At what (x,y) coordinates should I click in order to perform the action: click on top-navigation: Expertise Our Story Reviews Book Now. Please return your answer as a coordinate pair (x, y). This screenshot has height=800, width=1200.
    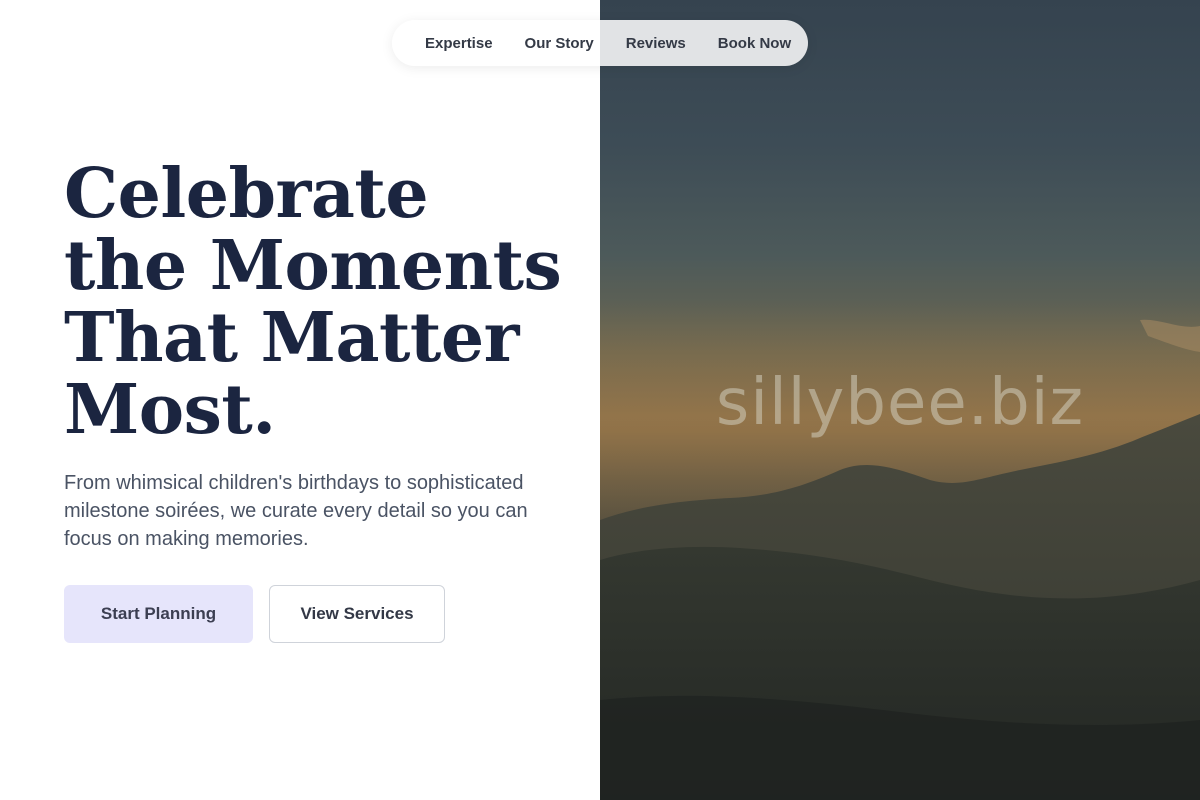
    Looking at the image, I should click on (600, 43).